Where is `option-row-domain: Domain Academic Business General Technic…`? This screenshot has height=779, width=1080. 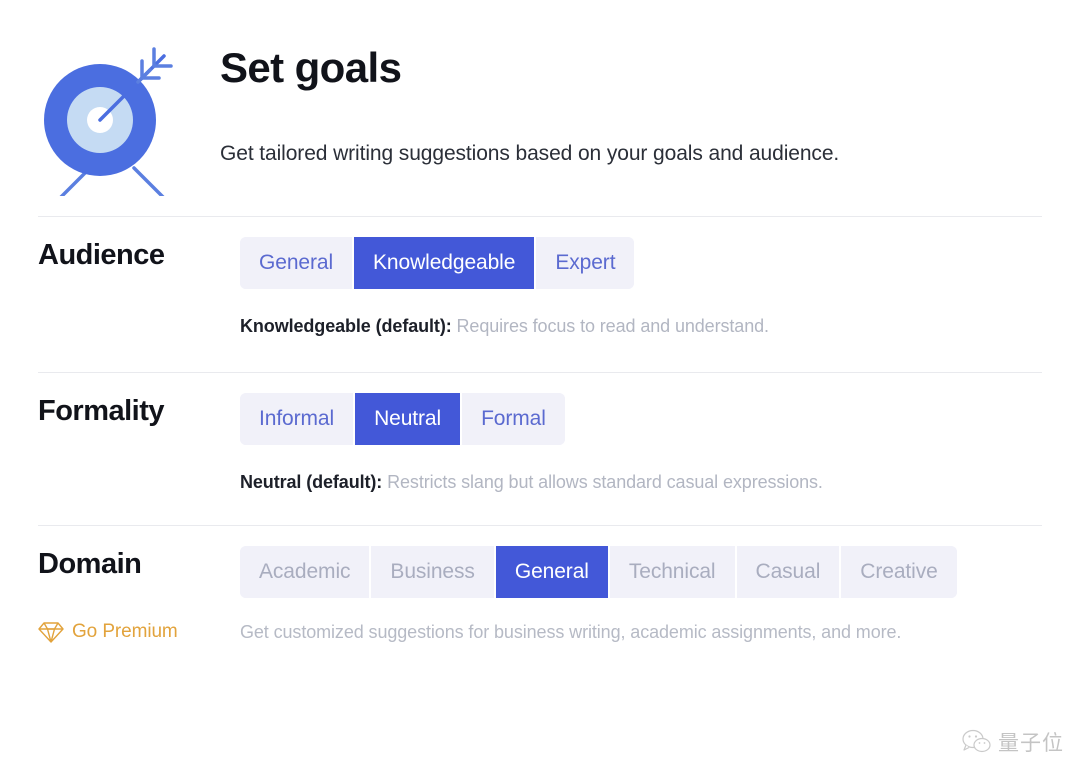 option-row-domain: Domain Academic Business General Technic… is located at coordinates (540, 562).